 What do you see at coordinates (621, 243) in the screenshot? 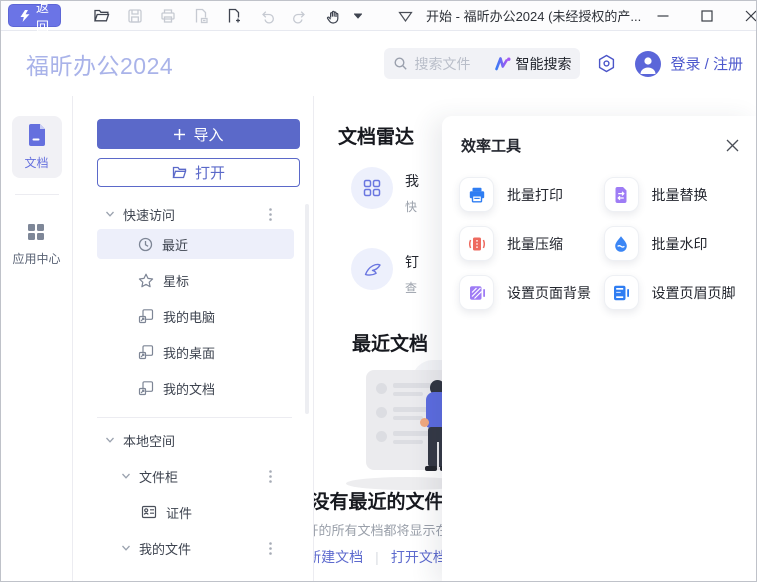
I see `watermark-drop-icon` at bounding box center [621, 243].